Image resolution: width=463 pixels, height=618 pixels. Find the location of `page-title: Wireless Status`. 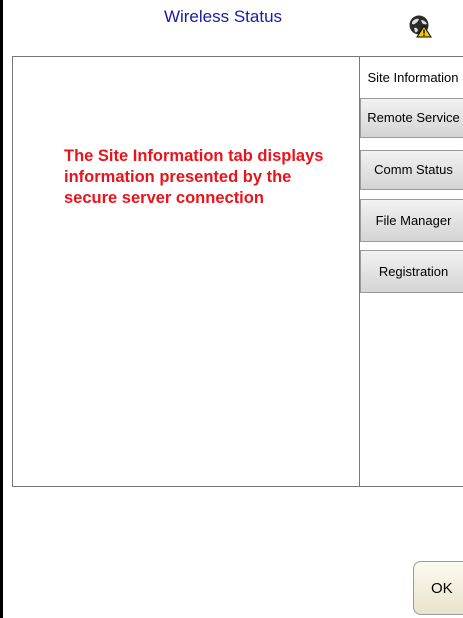

page-title: Wireless Status is located at coordinates (223, 16).